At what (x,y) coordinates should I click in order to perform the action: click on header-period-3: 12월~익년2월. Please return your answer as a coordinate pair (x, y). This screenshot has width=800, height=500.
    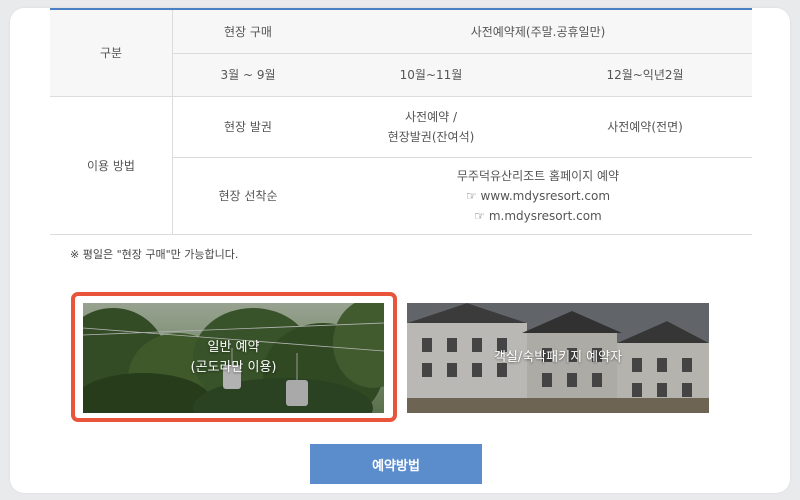
    Looking at the image, I should click on (645, 75).